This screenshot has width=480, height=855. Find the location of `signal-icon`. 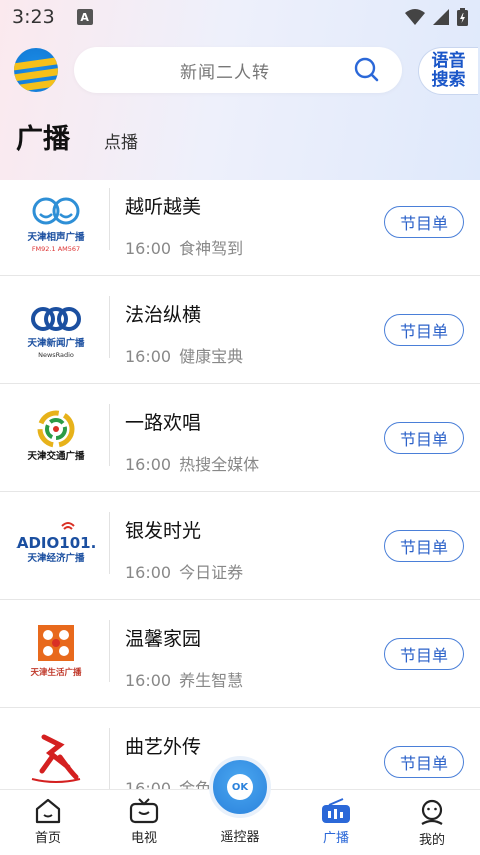

signal-icon is located at coordinates (441, 17).